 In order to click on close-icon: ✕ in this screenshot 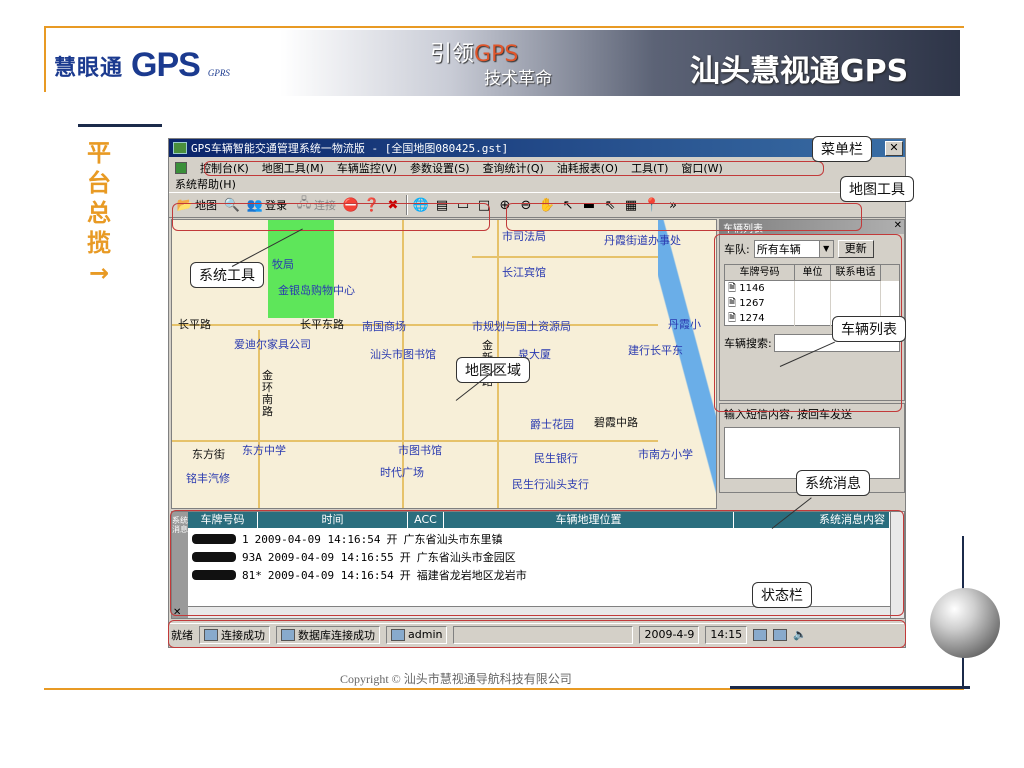, I will do `click(898, 225)`.